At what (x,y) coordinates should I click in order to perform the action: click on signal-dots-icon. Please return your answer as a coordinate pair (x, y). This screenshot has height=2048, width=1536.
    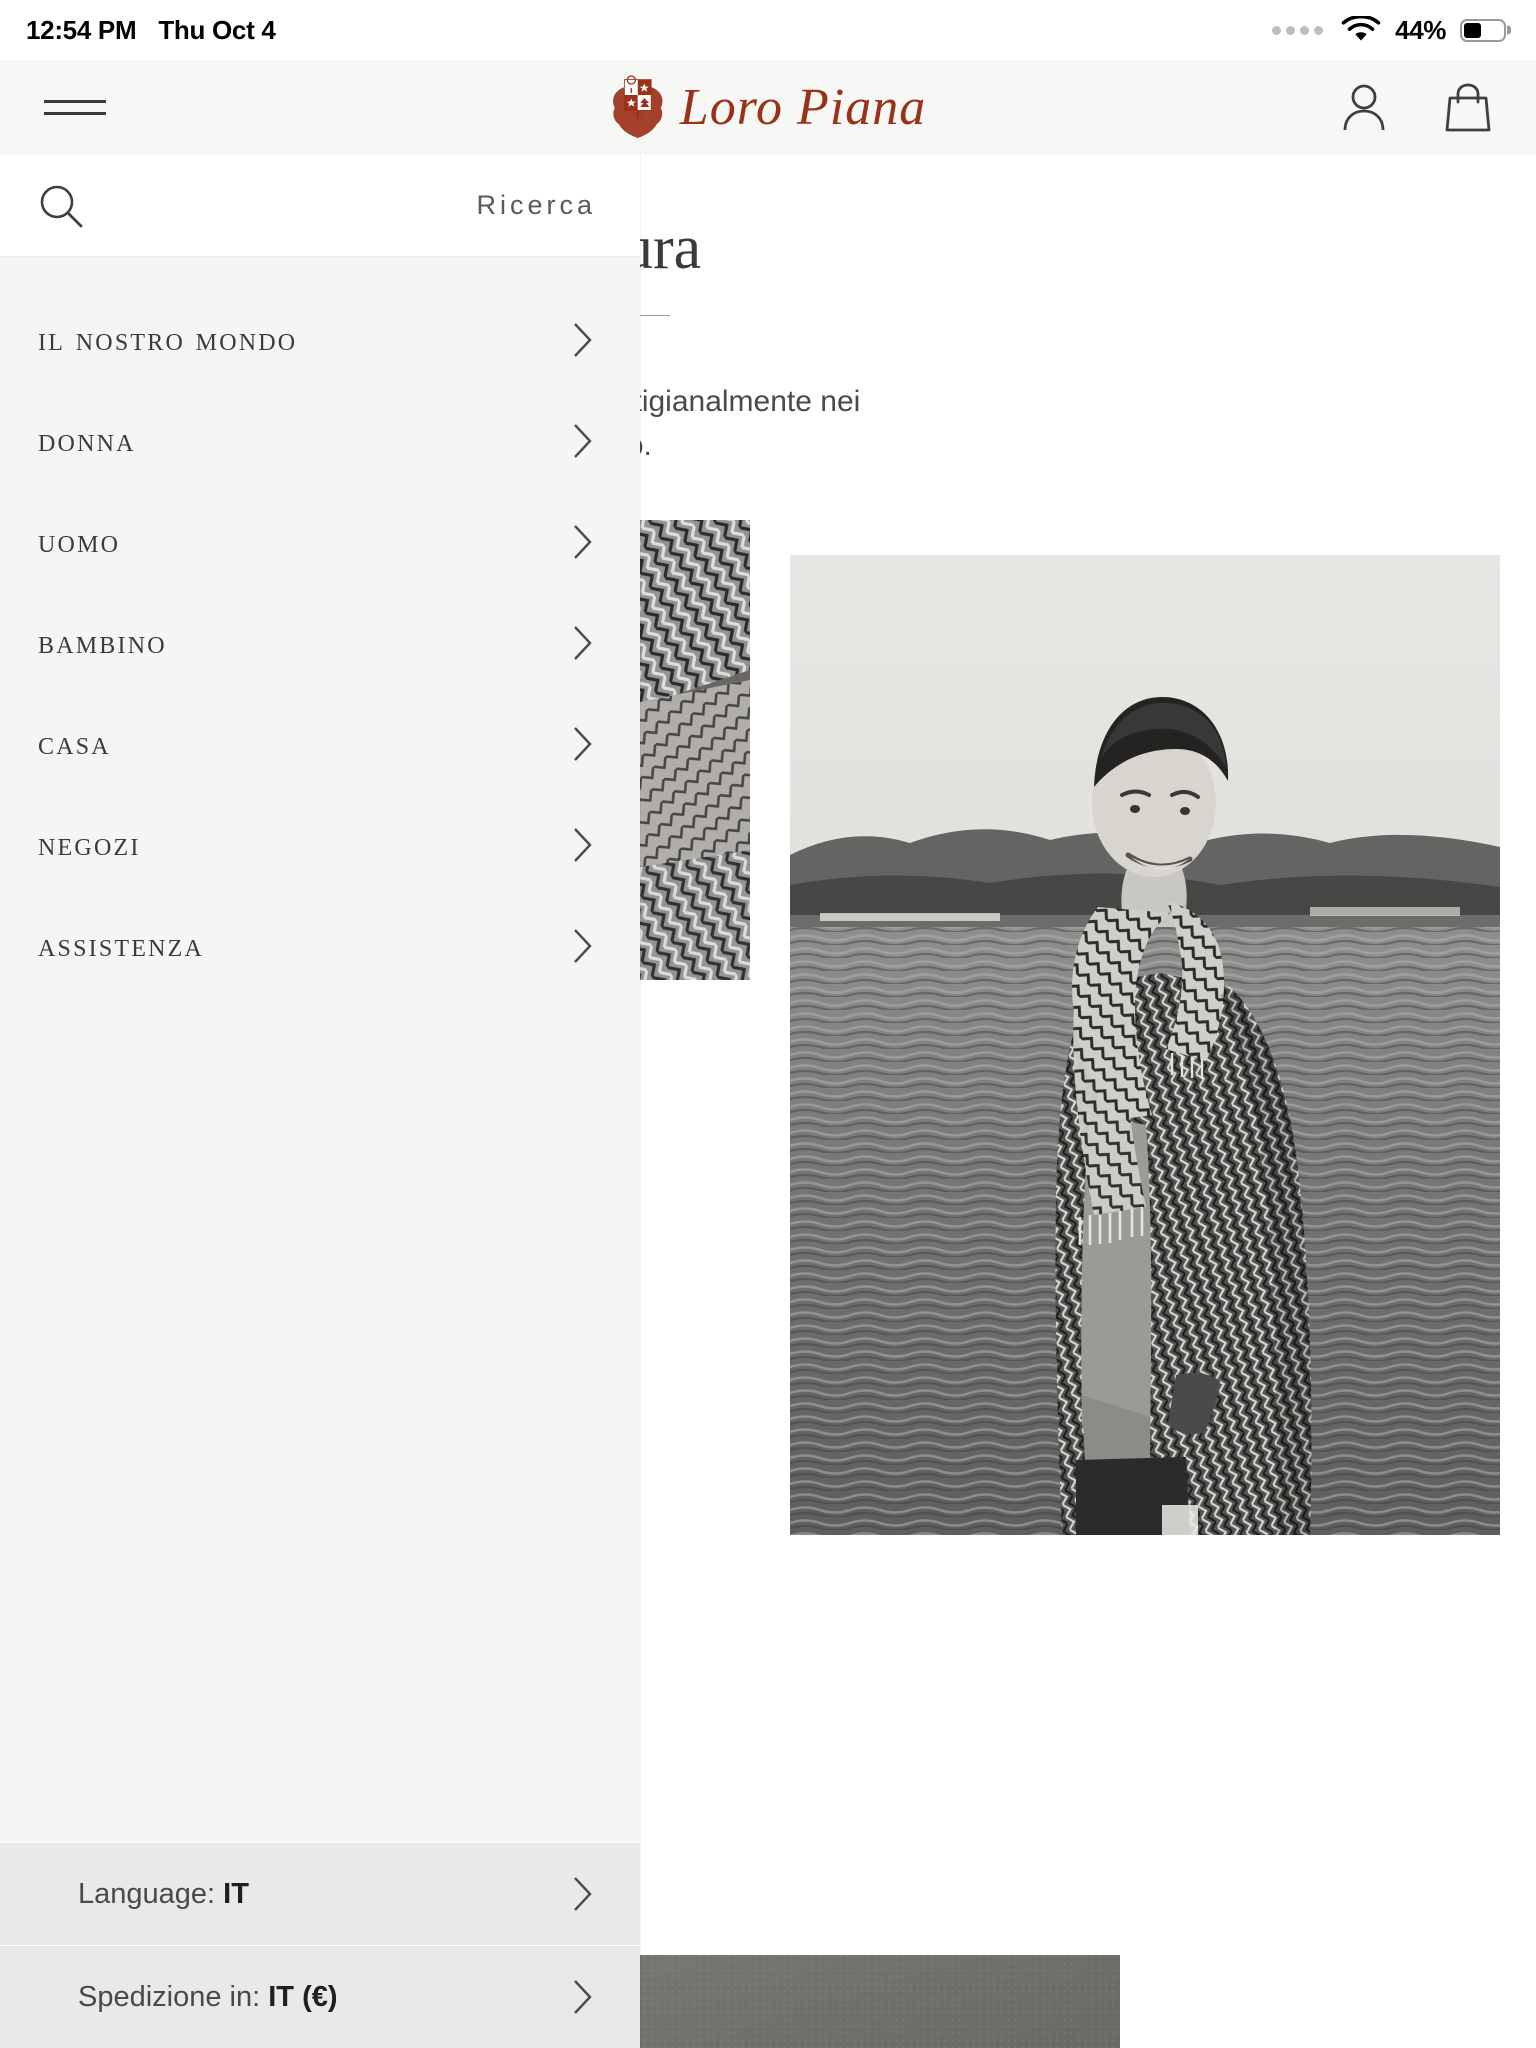
    Looking at the image, I should click on (1298, 30).